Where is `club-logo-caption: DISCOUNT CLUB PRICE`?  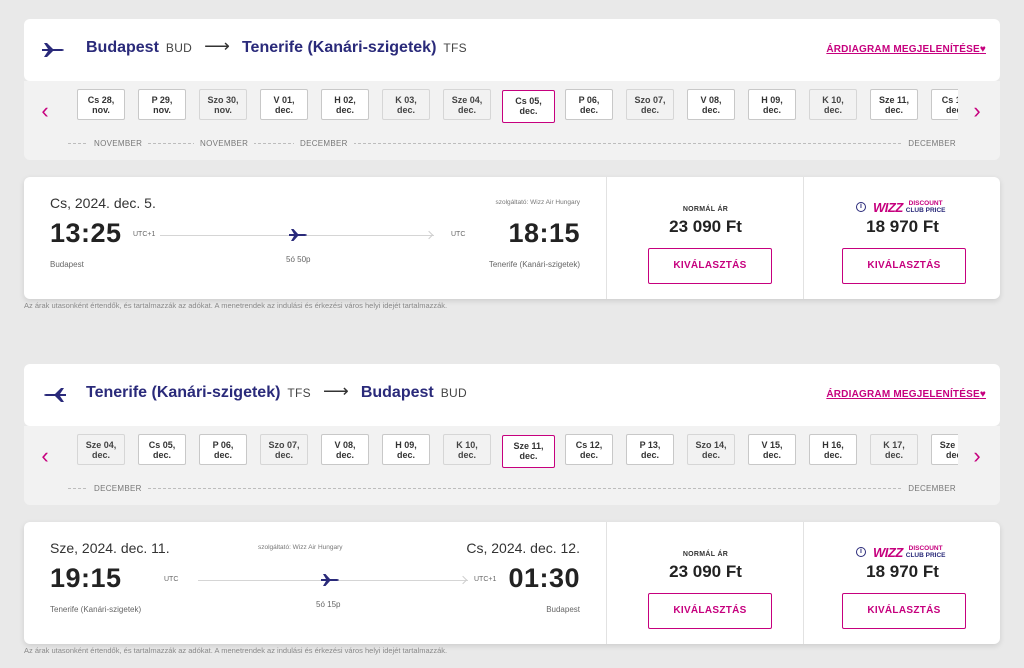 club-logo-caption: DISCOUNT CLUB PRICE is located at coordinates (926, 552).